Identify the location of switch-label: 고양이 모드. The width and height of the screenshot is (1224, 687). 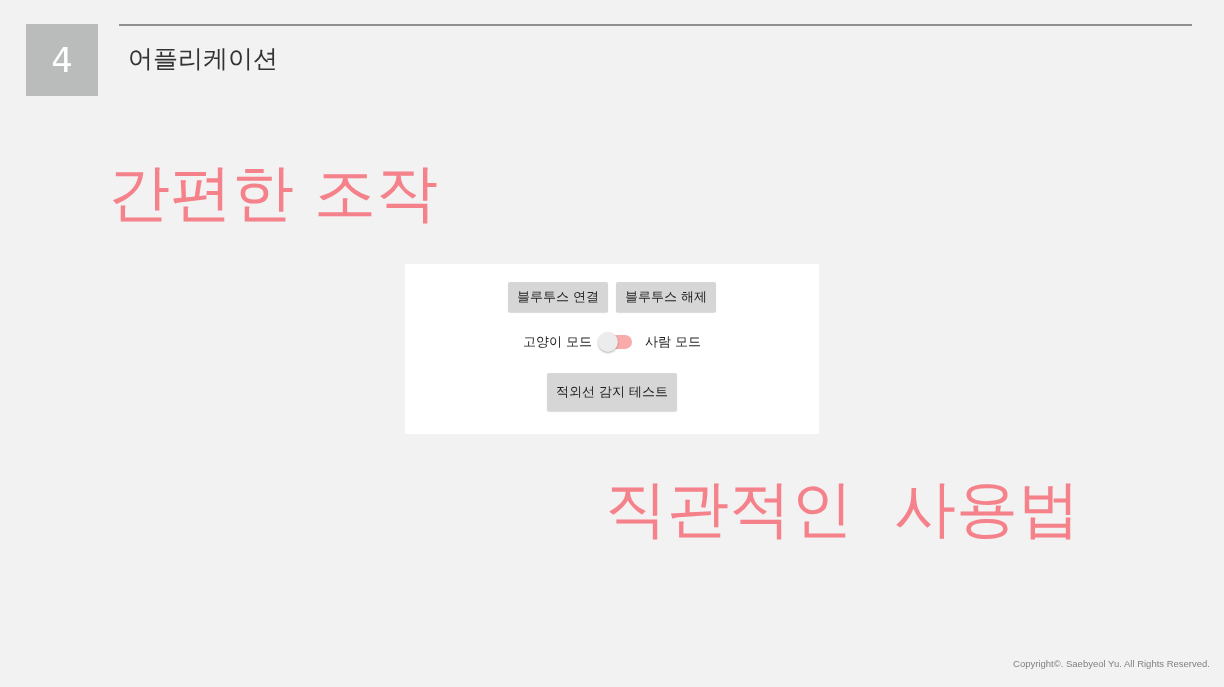
(557, 342).